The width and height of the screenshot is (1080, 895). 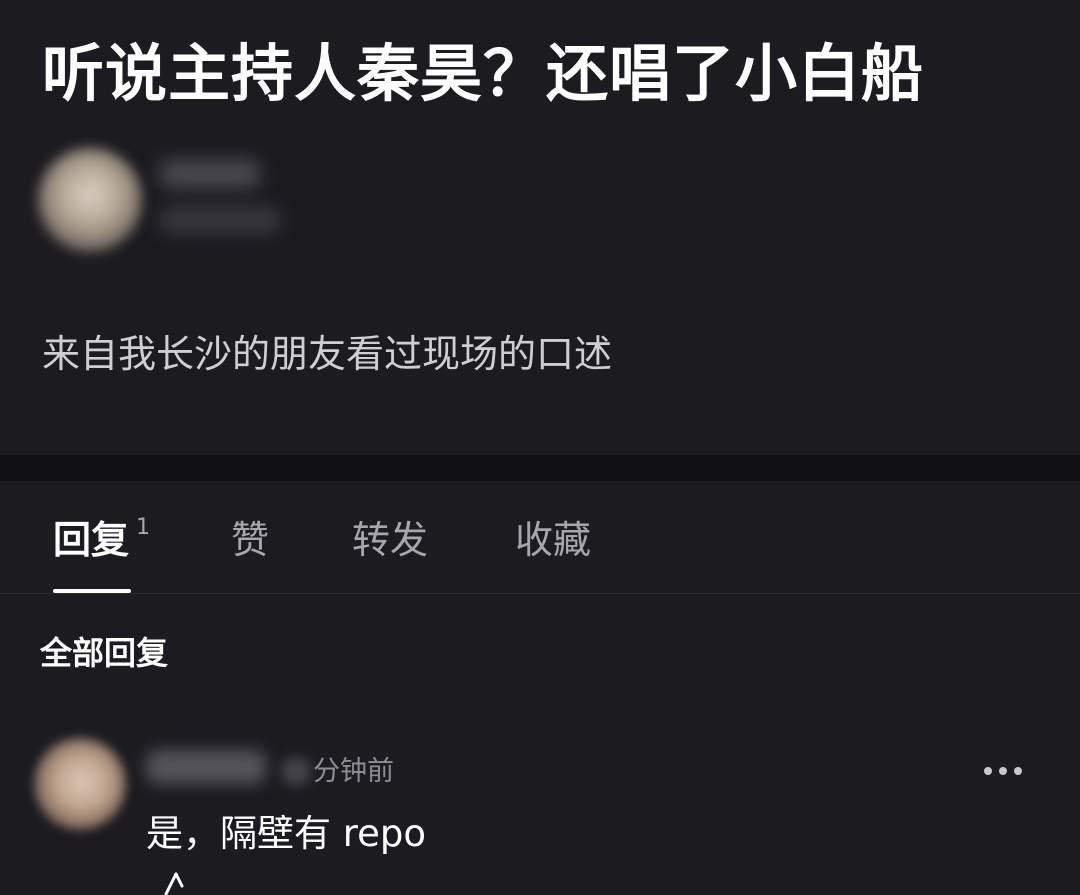 What do you see at coordinates (540, 468) in the screenshot?
I see `section-divider` at bounding box center [540, 468].